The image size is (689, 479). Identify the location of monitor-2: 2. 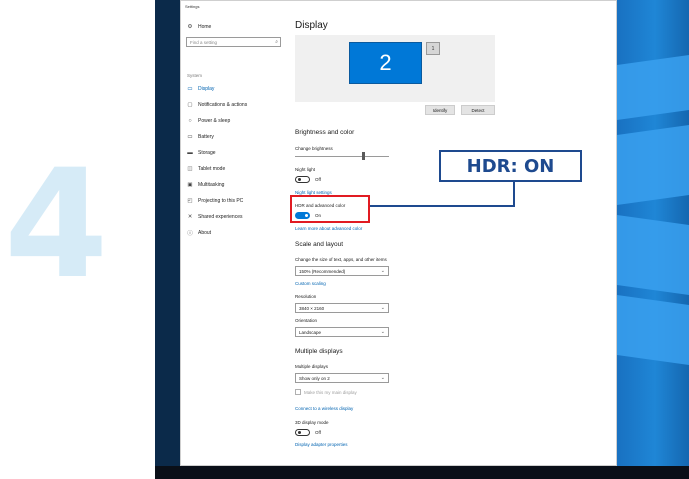
(385, 63).